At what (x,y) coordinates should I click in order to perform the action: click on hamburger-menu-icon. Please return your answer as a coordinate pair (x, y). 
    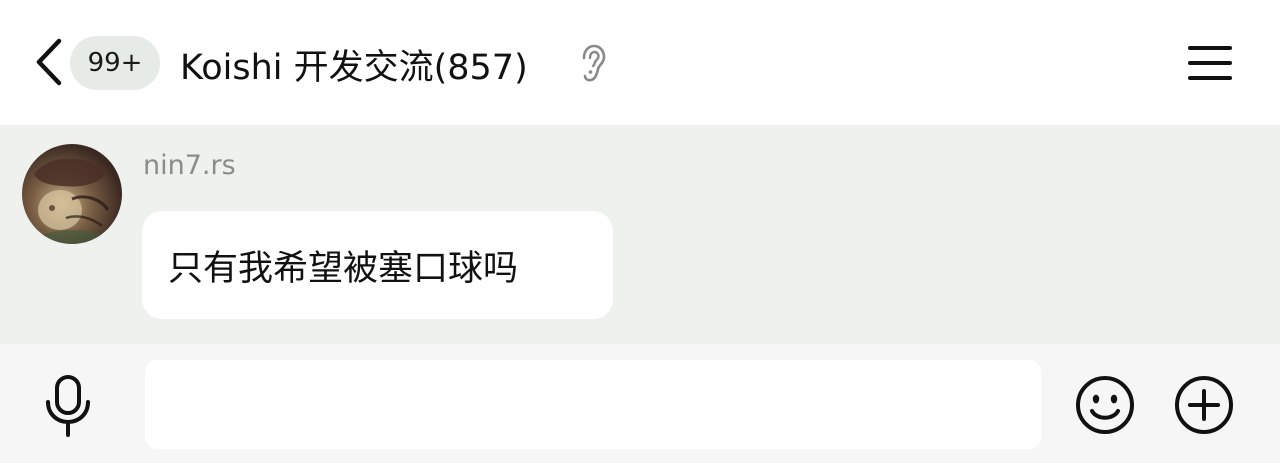
    Looking at the image, I should click on (1210, 63).